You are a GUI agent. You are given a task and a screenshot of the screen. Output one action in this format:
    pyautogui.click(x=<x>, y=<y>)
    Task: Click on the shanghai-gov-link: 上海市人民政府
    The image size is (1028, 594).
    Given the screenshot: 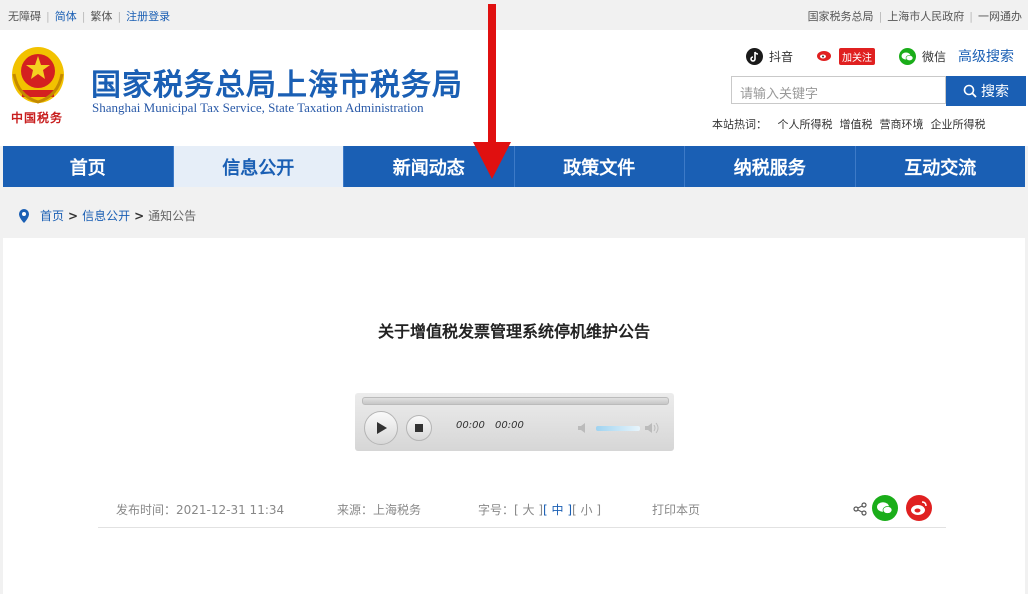 What is the action you would take?
    pyautogui.click(x=925, y=16)
    